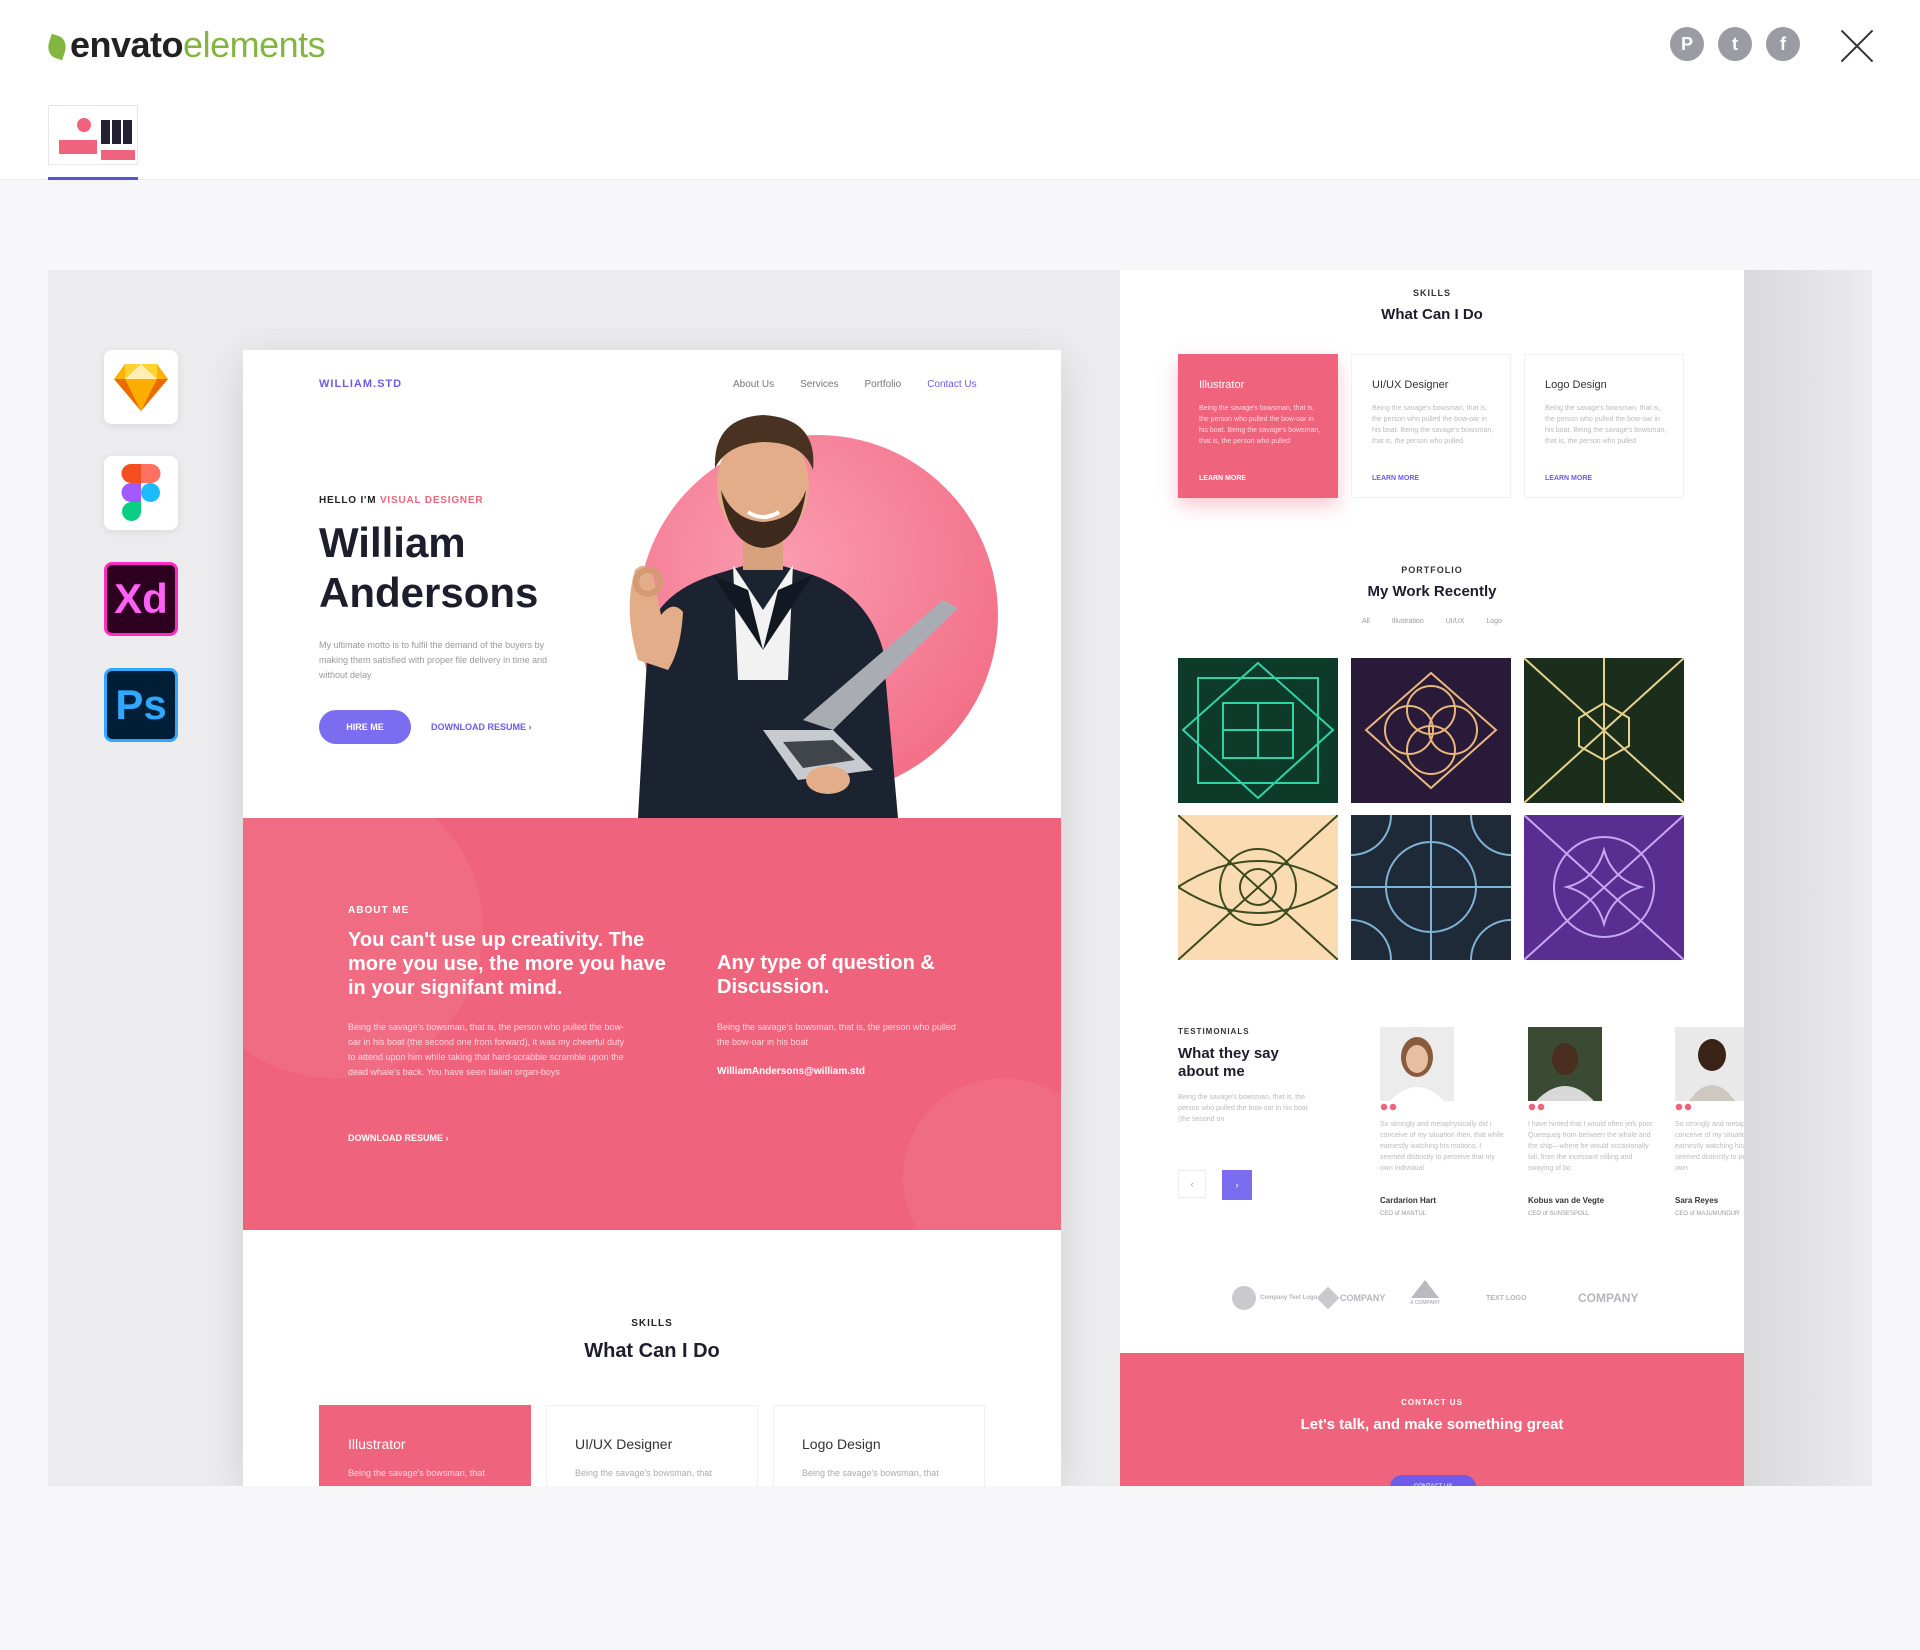 The image size is (1920, 1650). Describe the element at coordinates (1408, 1200) in the screenshot. I see `testimonial-name: Cardarion Hart` at that location.